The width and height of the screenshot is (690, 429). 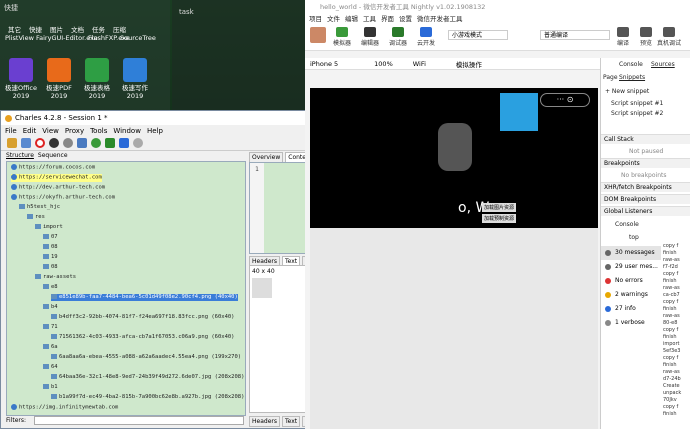 What do you see at coordinates (55, 277) in the screenshot?
I see `tree-folder: raw-assets` at bounding box center [55, 277].